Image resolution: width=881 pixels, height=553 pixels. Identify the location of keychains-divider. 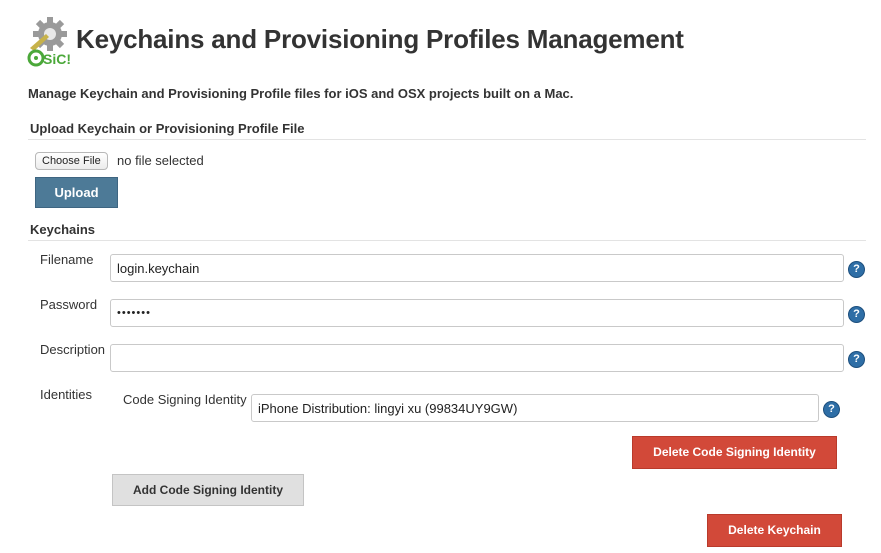
(447, 240).